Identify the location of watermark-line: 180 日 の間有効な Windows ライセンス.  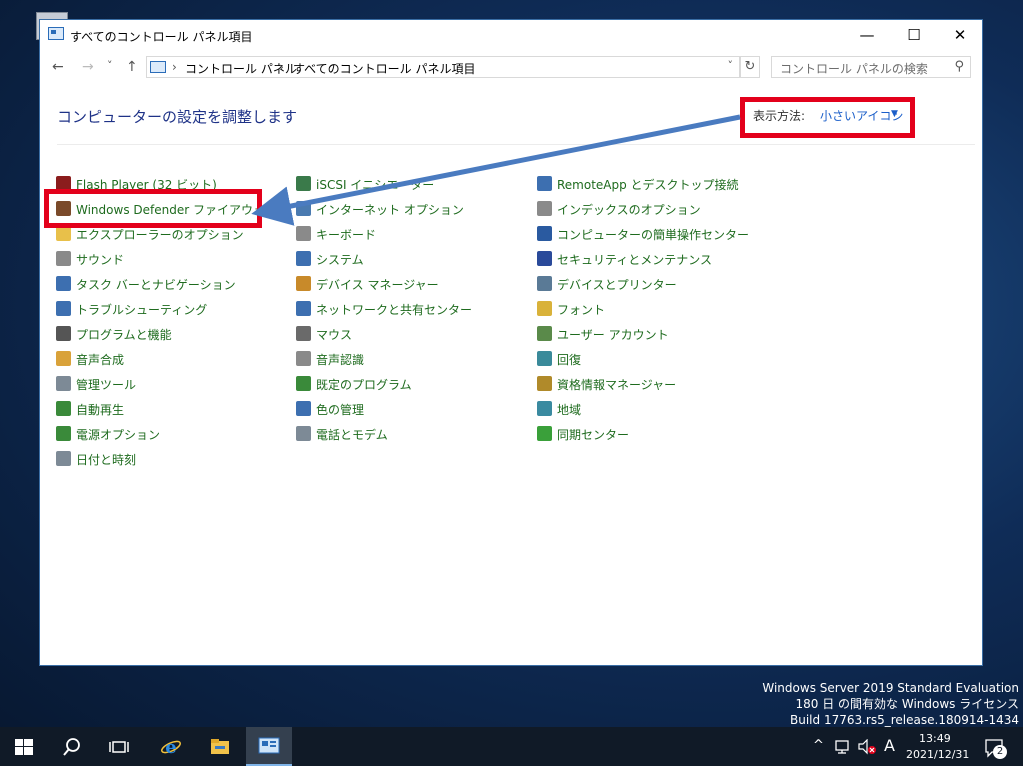
(907, 704).